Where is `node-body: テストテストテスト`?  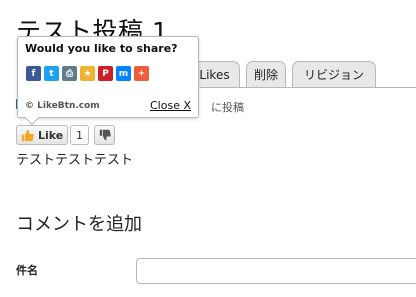
node-body: テストテストテスト is located at coordinates (75, 160).